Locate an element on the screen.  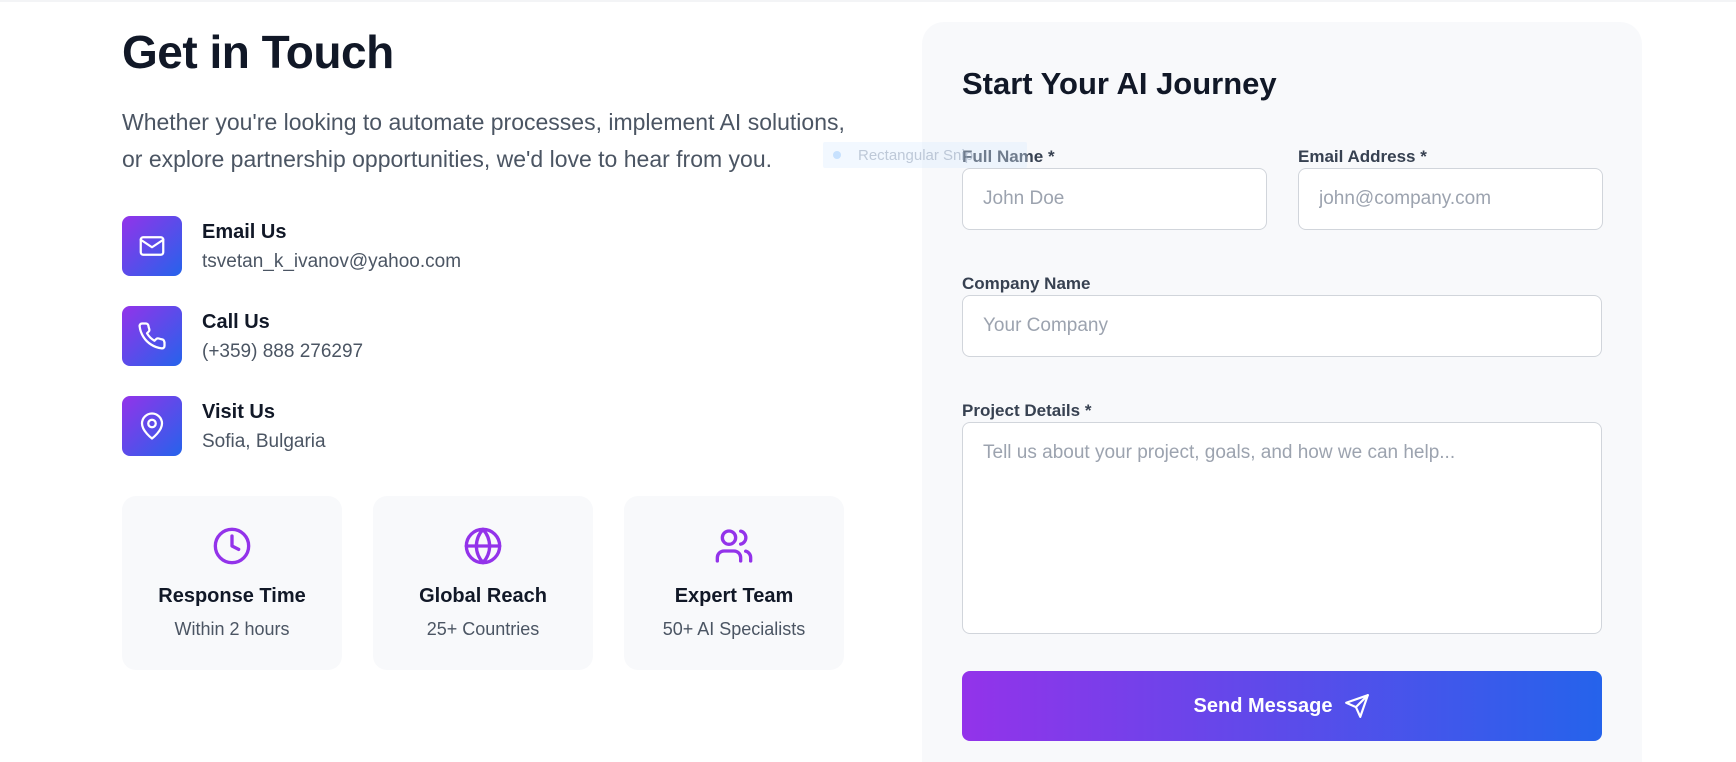
globe-icon is located at coordinates (483, 546).